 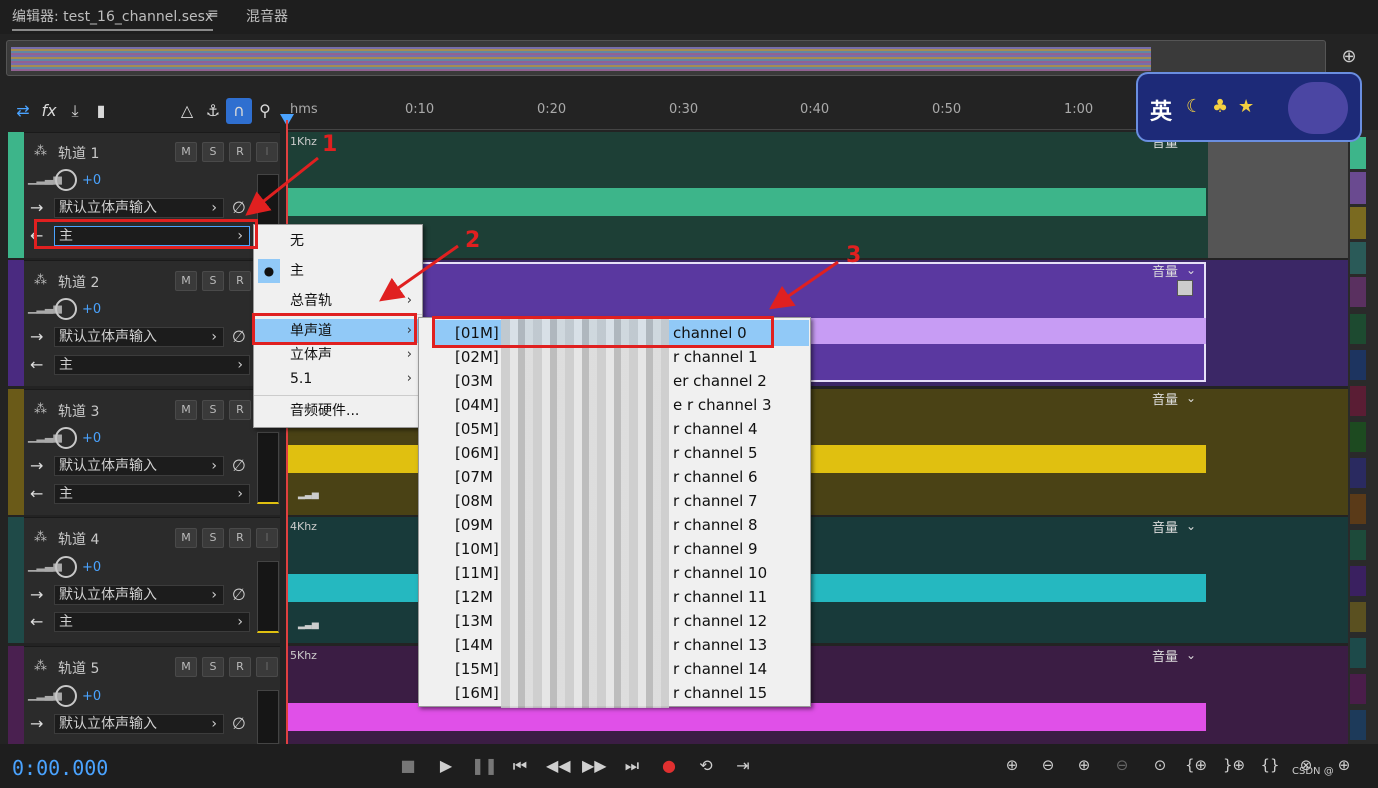 I want to click on zoom-in-time-icon: ⊕, so click(x=1084, y=765).